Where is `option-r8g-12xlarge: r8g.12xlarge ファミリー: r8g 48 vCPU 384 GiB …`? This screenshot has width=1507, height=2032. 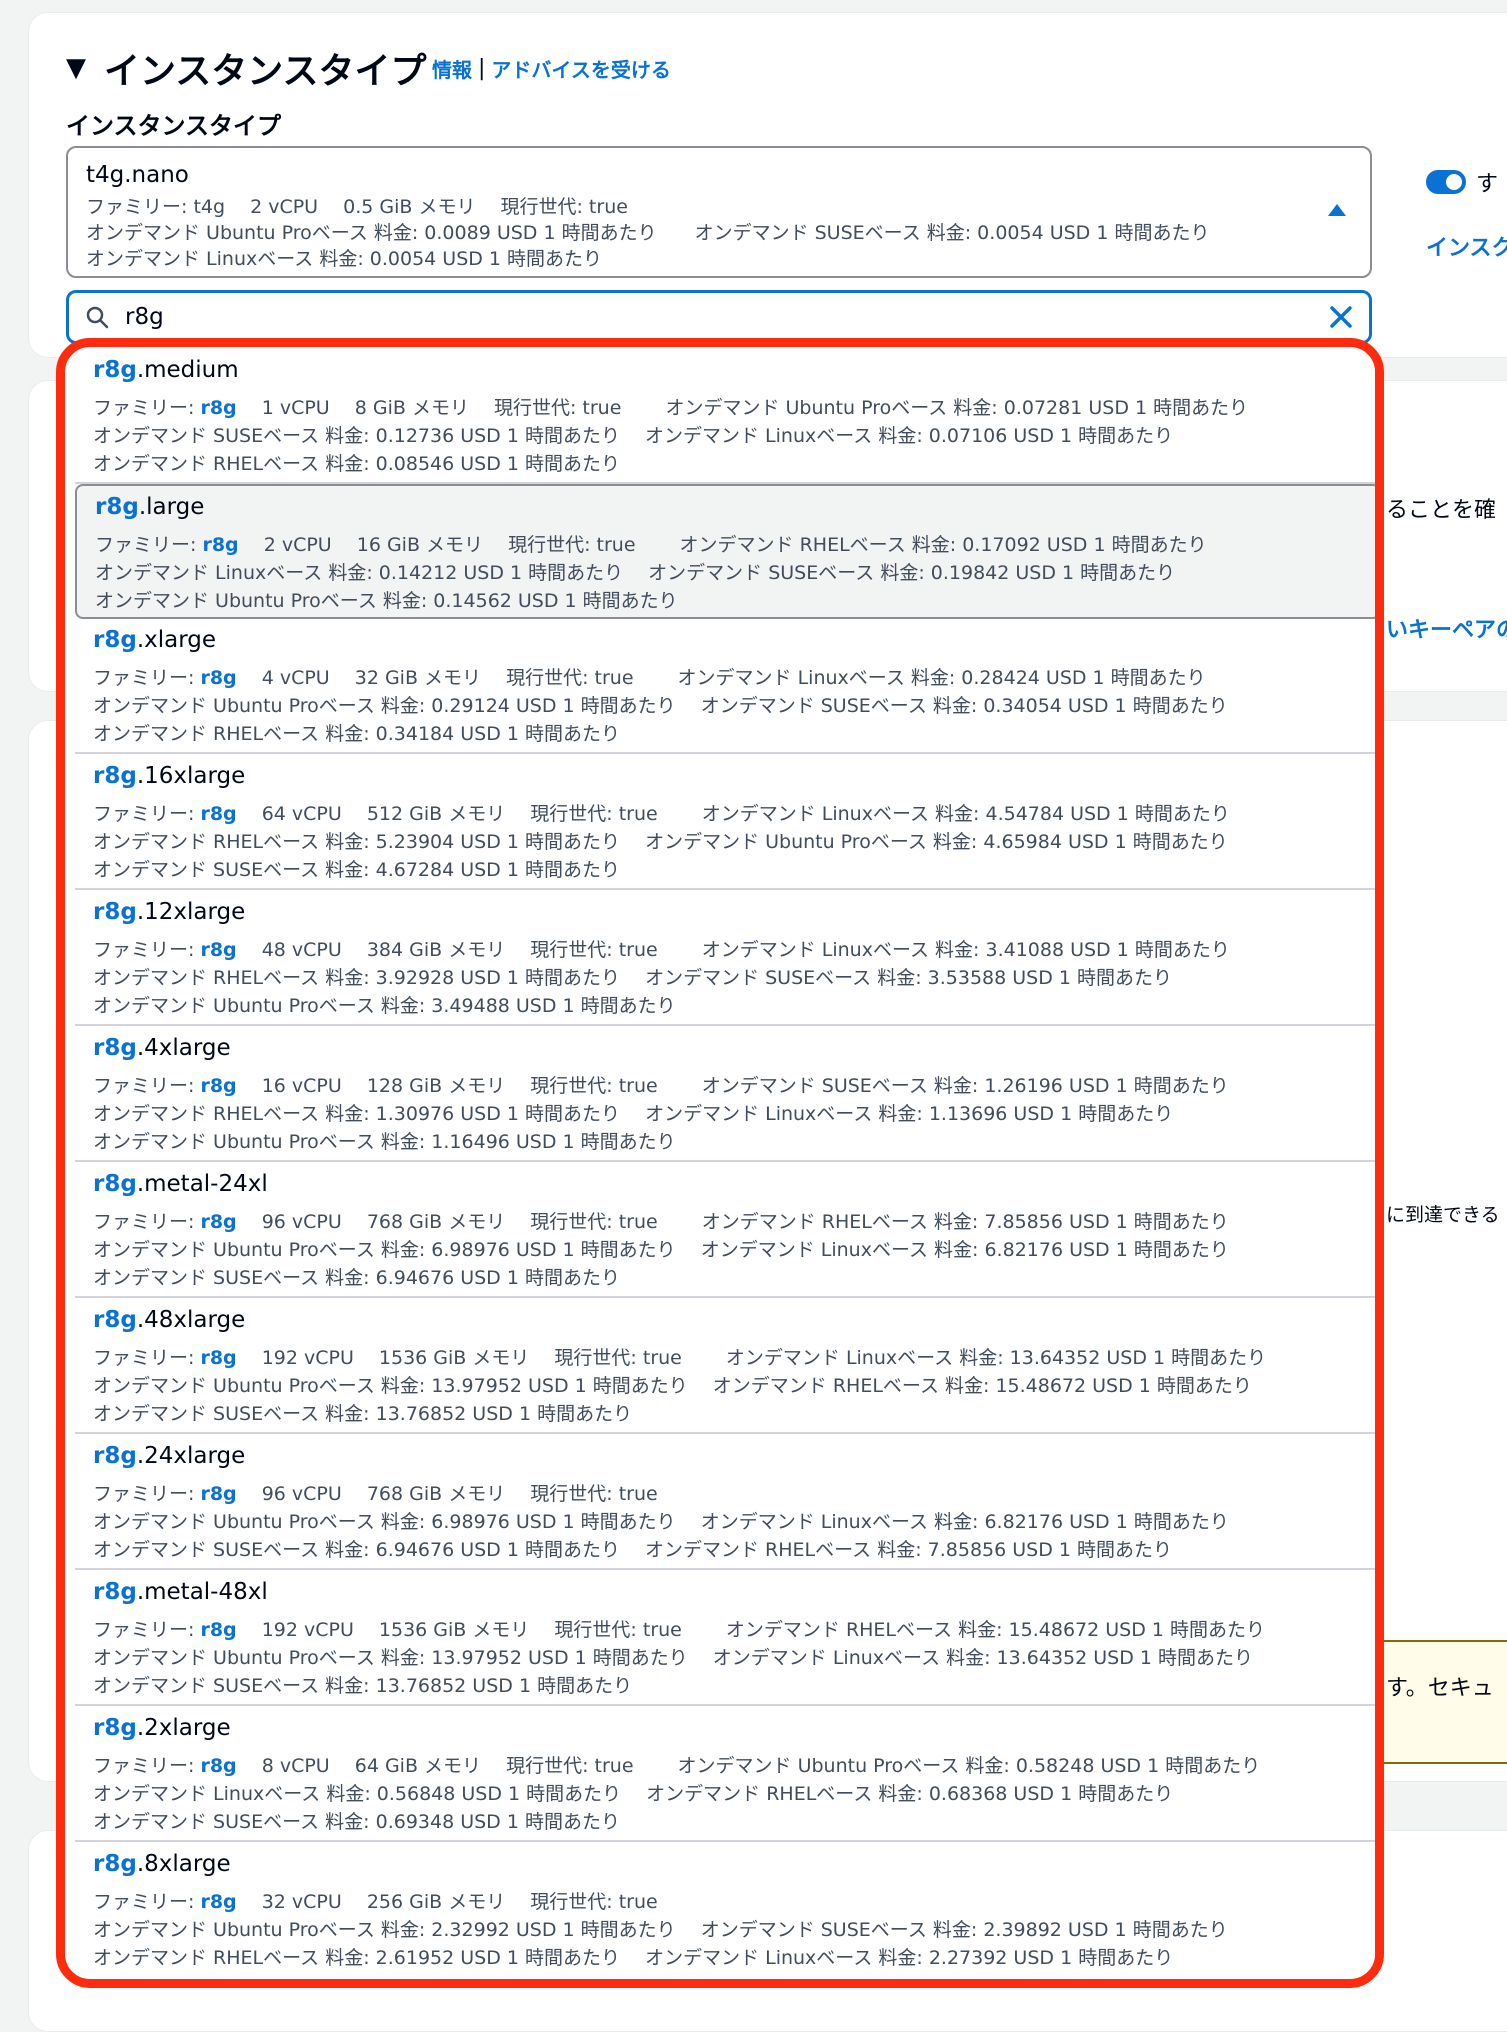
option-r8g-12xlarge: r8g.12xlarge ファミリー: r8g 48 vCPU 384 GiB … is located at coordinates (725, 958).